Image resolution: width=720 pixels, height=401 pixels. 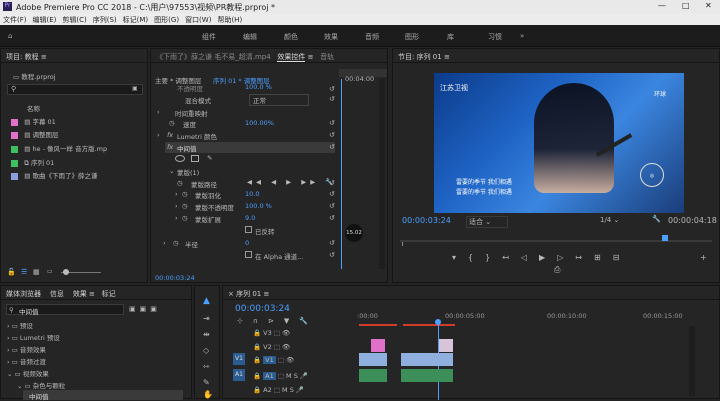 I want to click on timeline-timecode: 00:00:03:24, so click(x=262, y=309).